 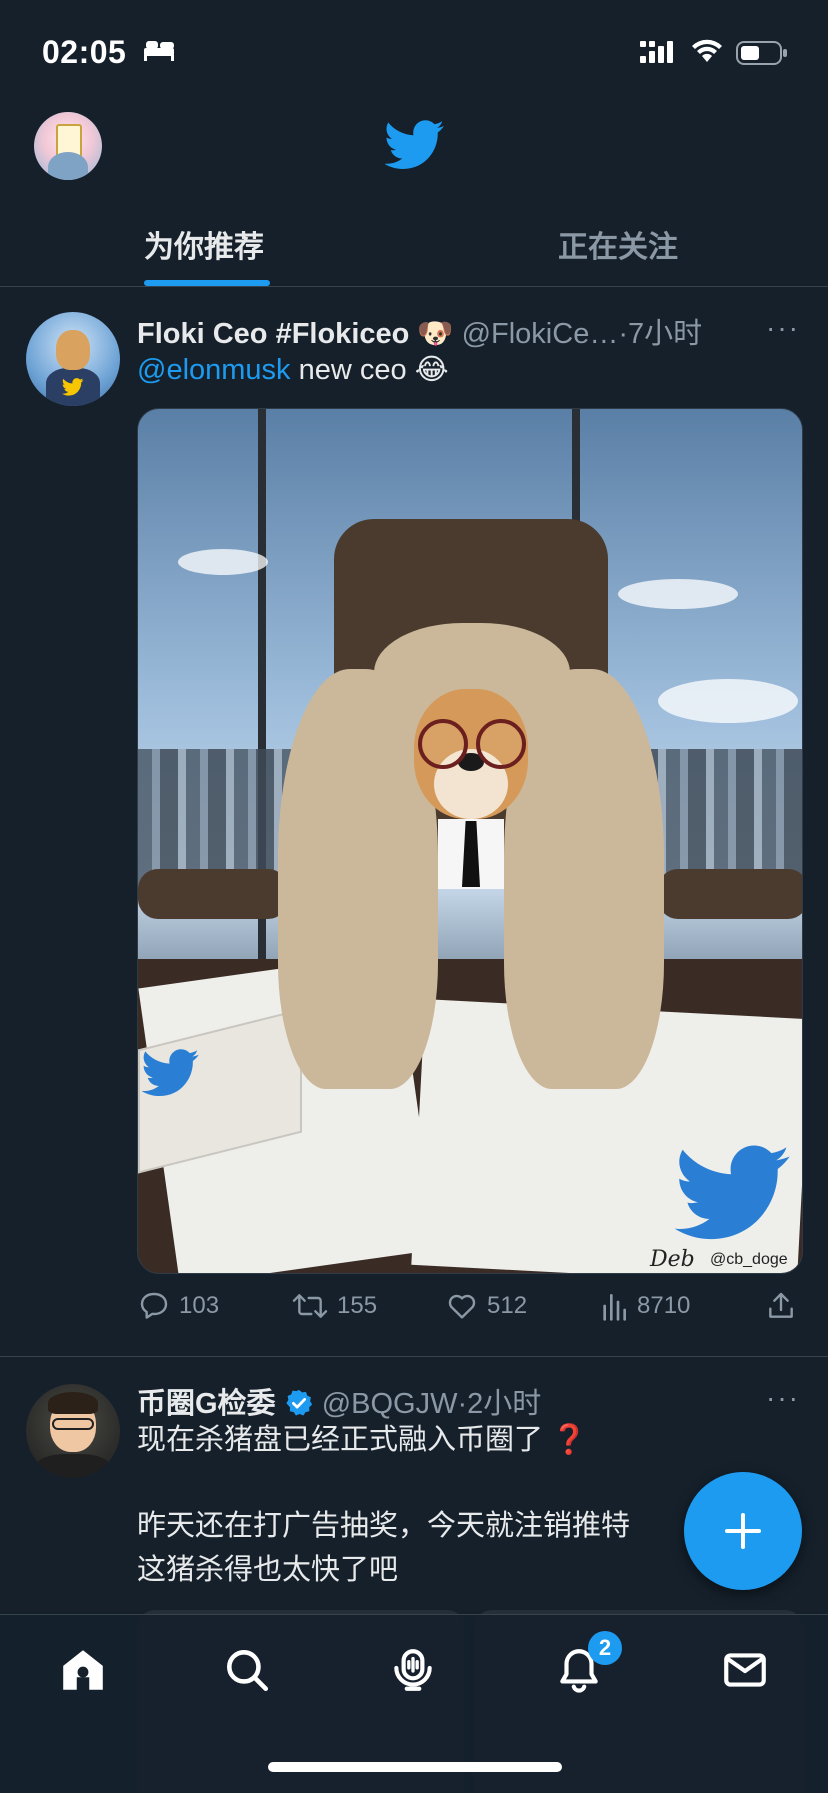 What do you see at coordinates (390, 1404) in the screenshot?
I see `author-handle: @BQGJW` at bounding box center [390, 1404].